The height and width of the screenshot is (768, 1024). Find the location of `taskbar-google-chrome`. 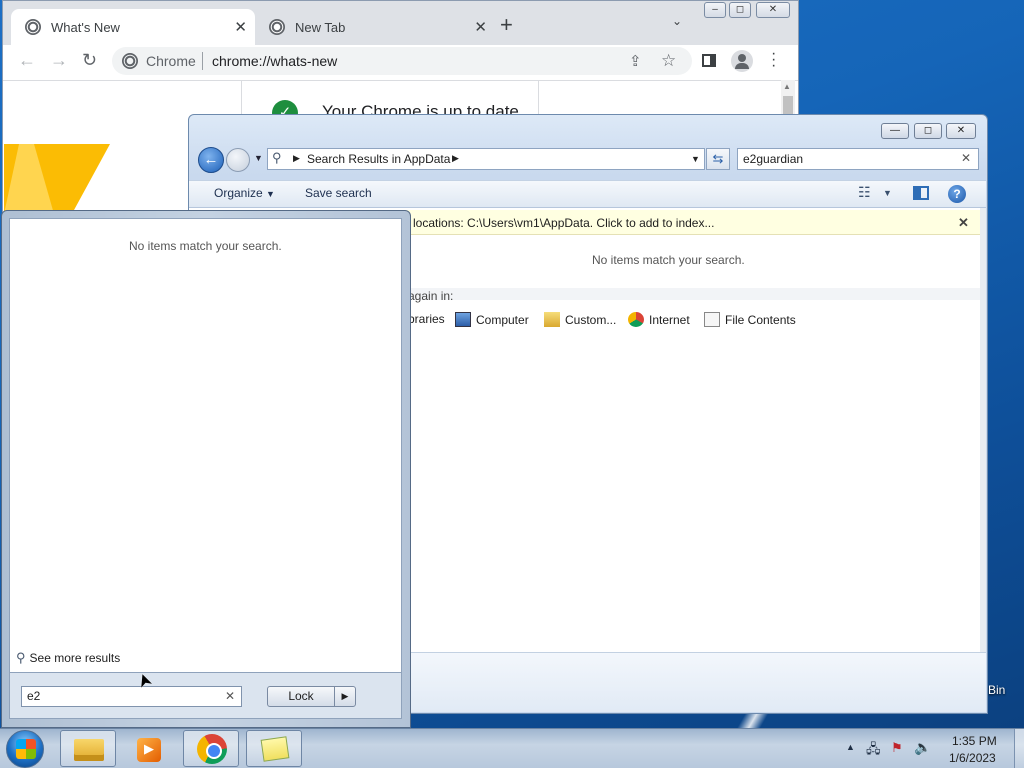

taskbar-google-chrome is located at coordinates (211, 748).